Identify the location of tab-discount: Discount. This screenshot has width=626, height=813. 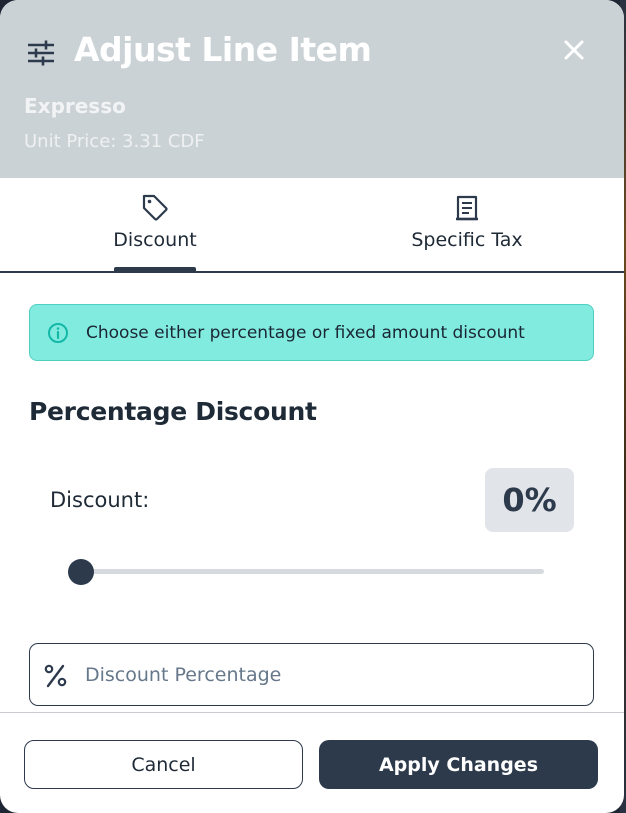
(155, 224).